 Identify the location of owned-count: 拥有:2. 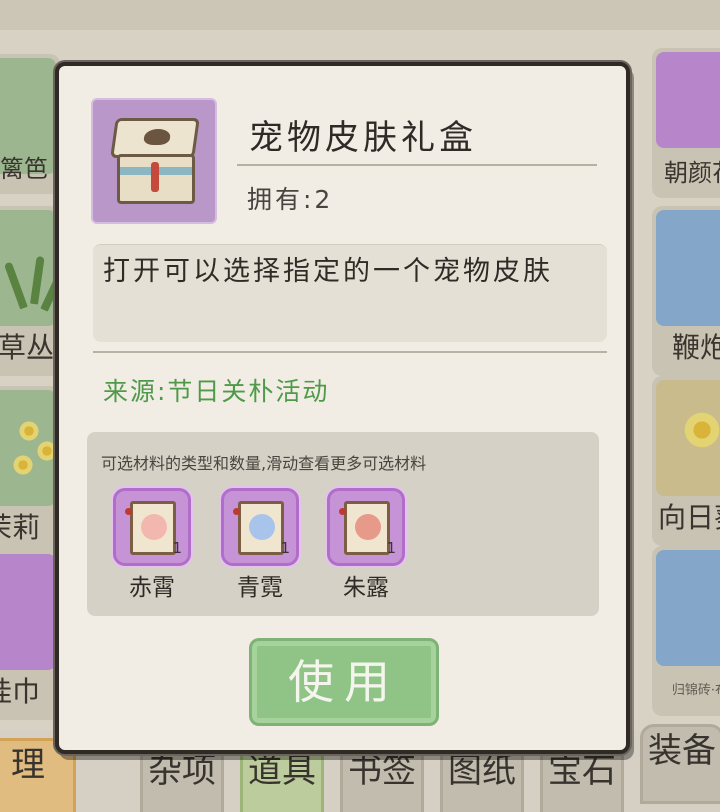
(290, 199).